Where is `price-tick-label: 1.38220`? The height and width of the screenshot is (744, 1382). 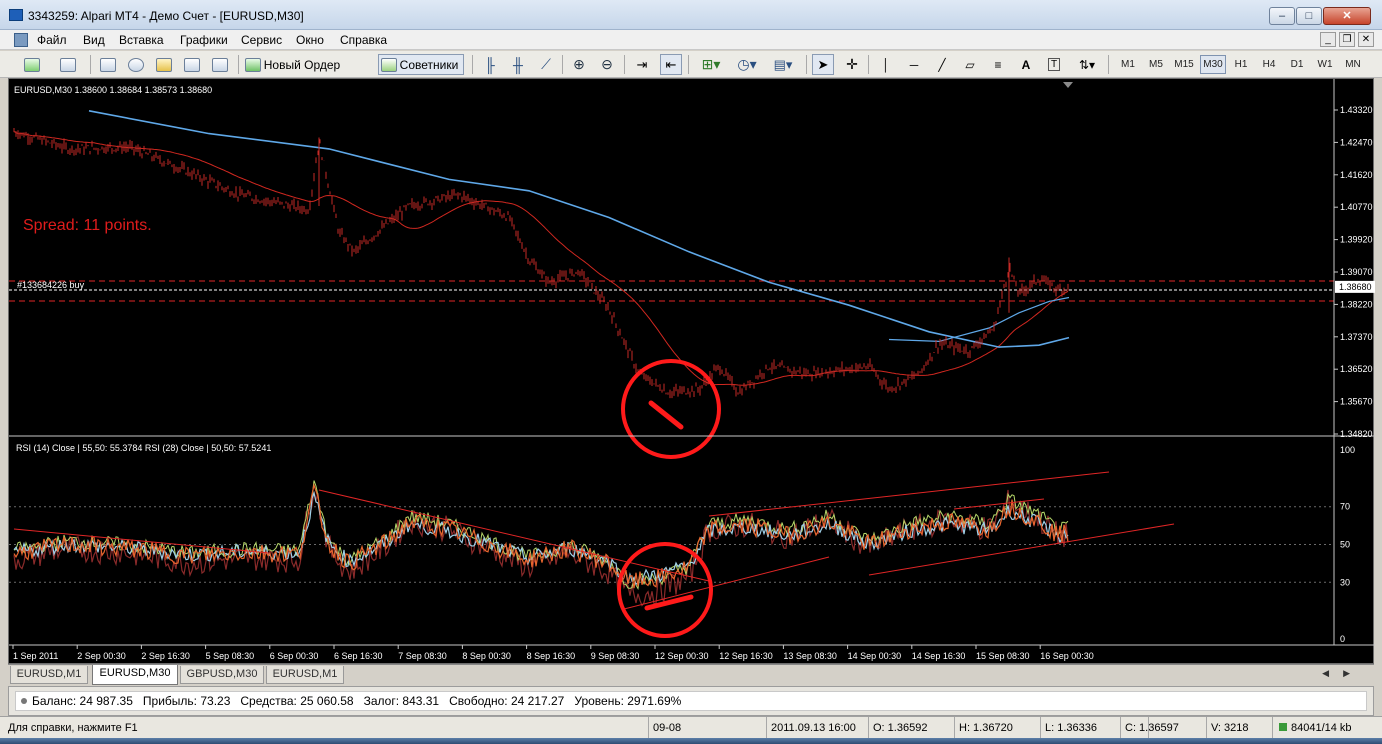 price-tick-label: 1.38220 is located at coordinates (1356, 304).